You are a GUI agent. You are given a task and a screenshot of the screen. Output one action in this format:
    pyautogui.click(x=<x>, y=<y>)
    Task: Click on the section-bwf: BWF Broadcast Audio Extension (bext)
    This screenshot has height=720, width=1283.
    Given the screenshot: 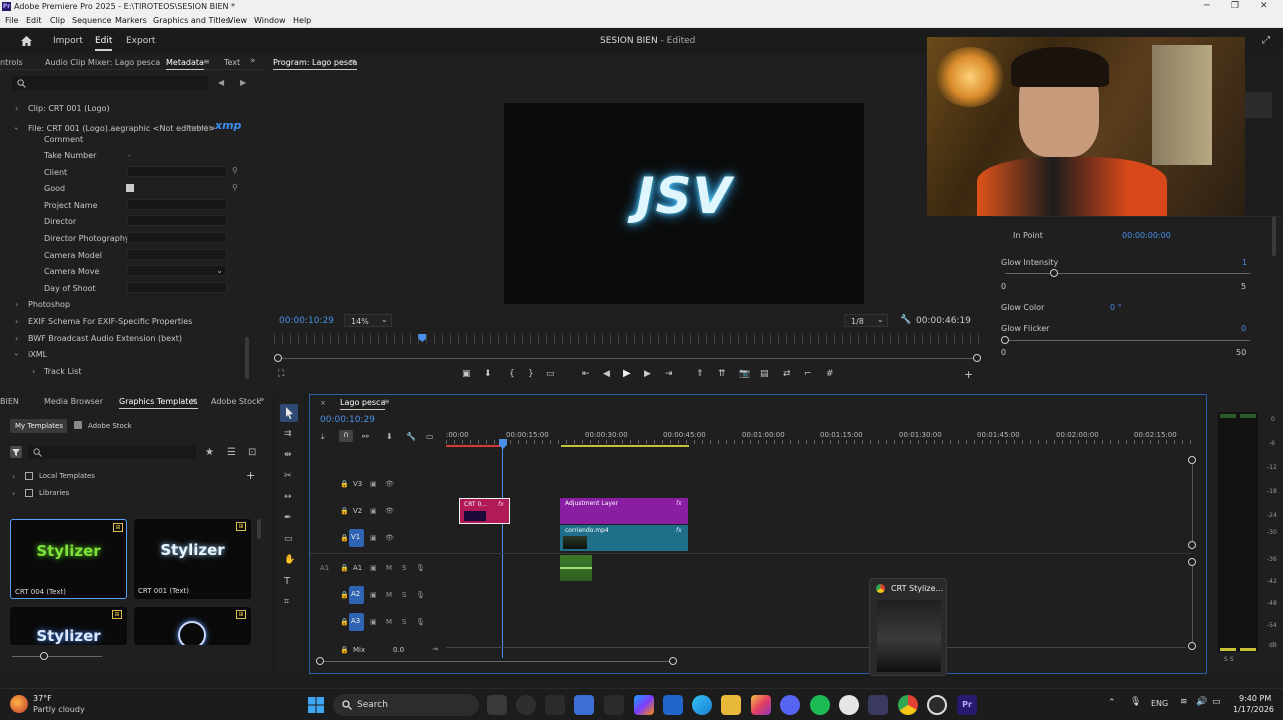 What is the action you would take?
    pyautogui.click(x=105, y=338)
    